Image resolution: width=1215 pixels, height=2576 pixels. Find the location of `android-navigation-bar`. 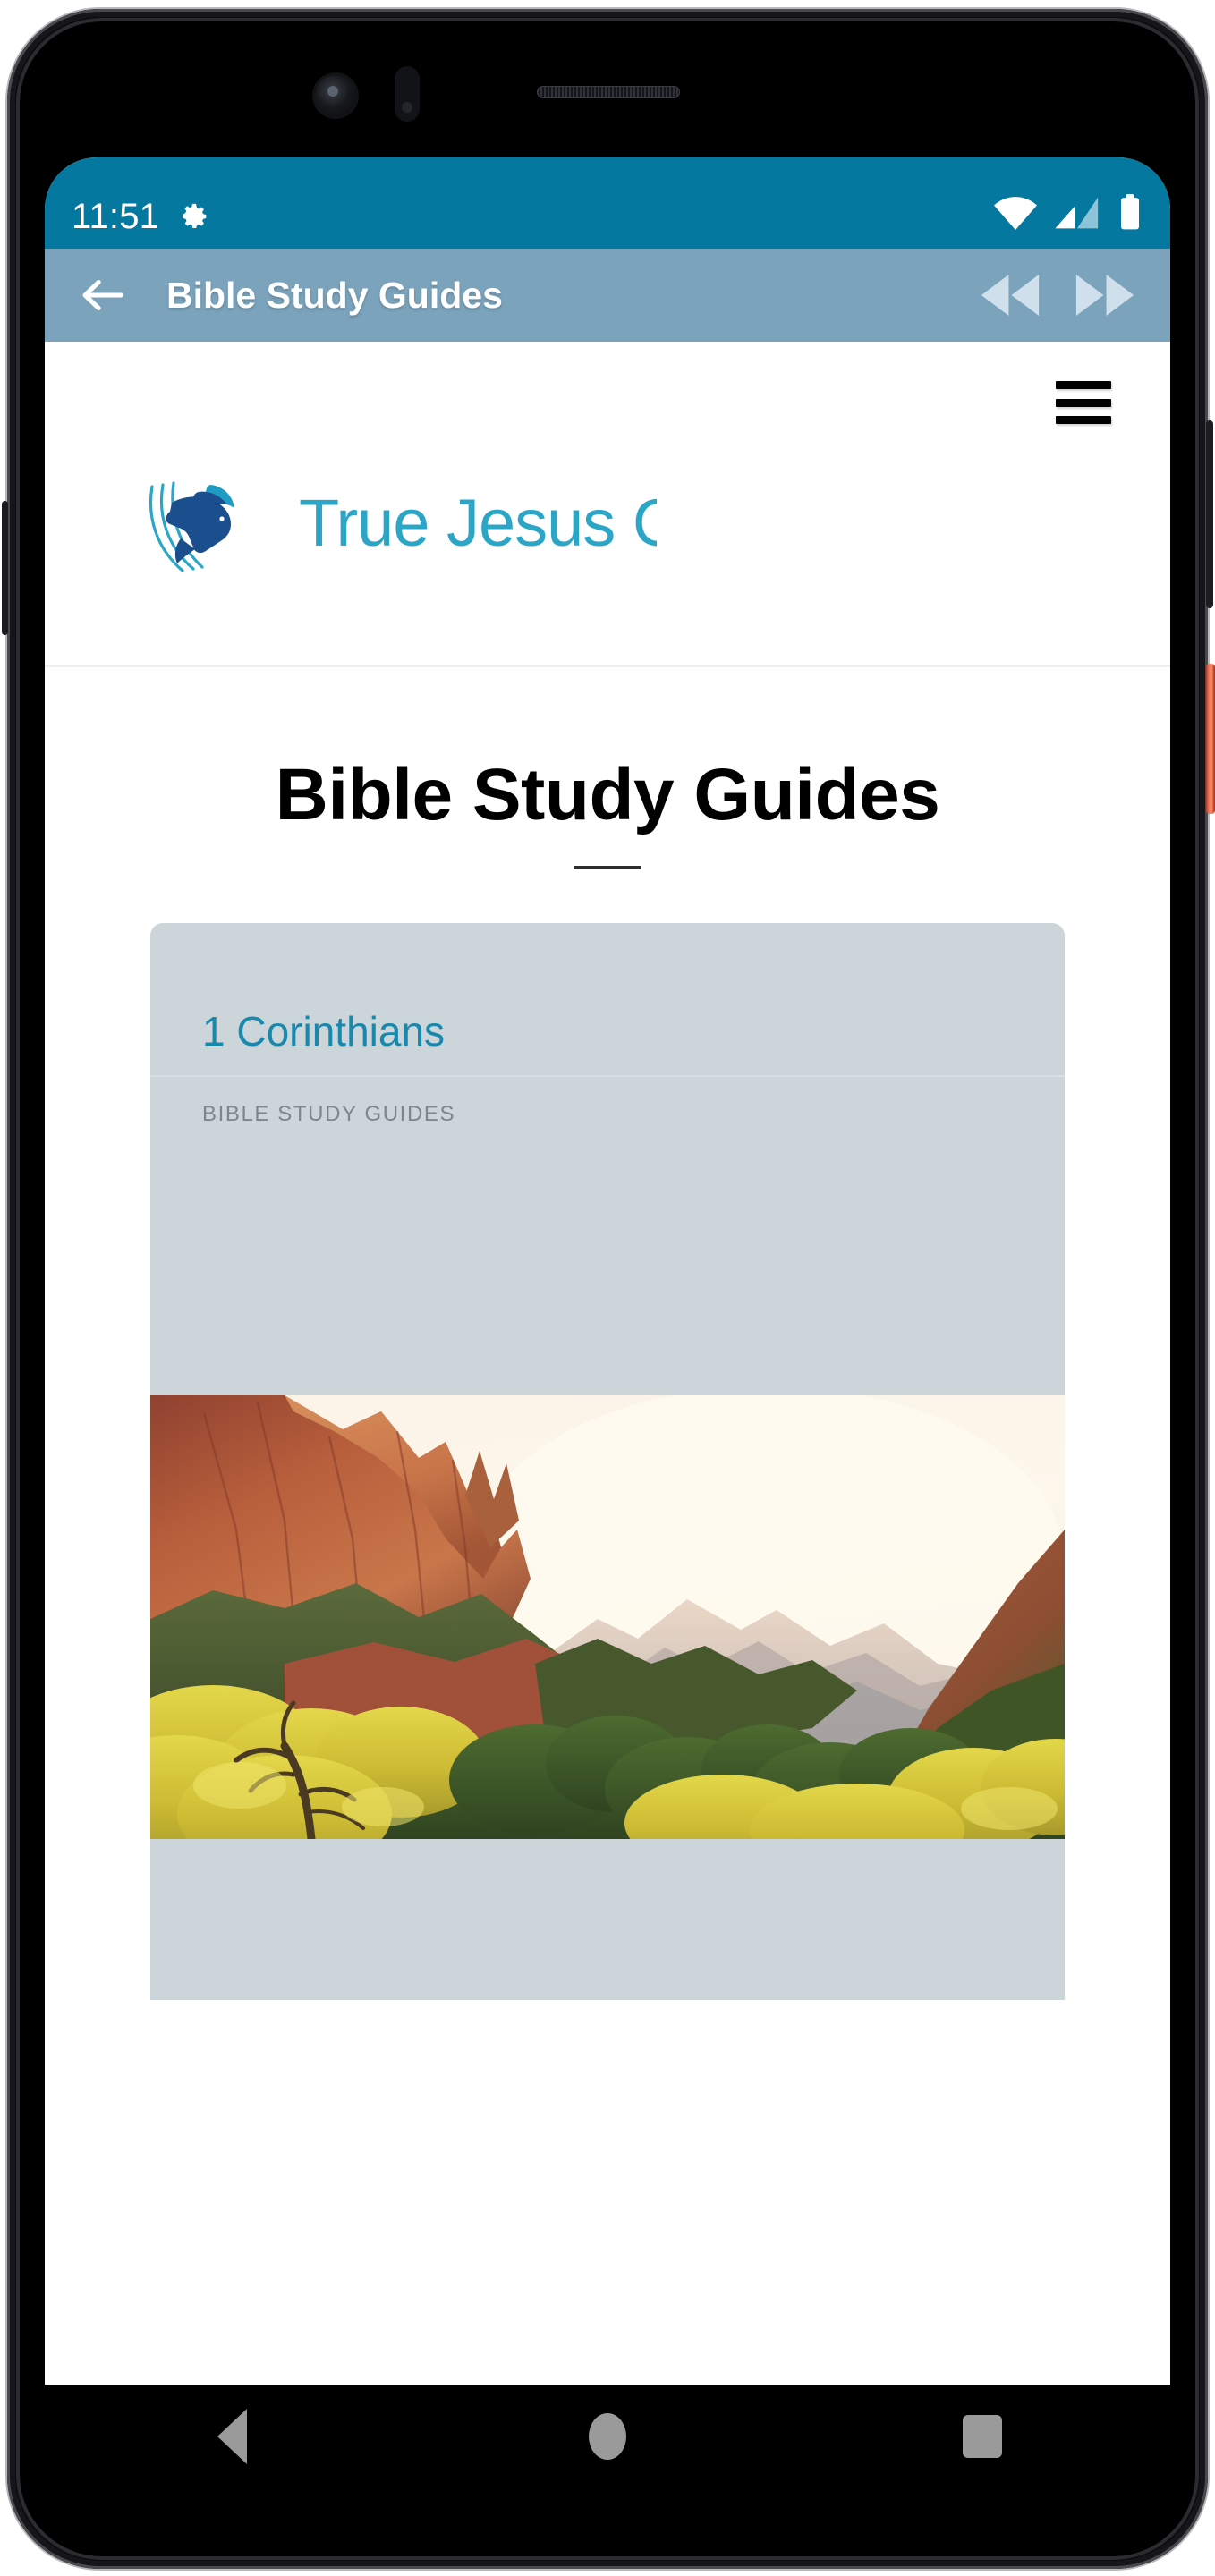

android-navigation-bar is located at coordinates (608, 2436).